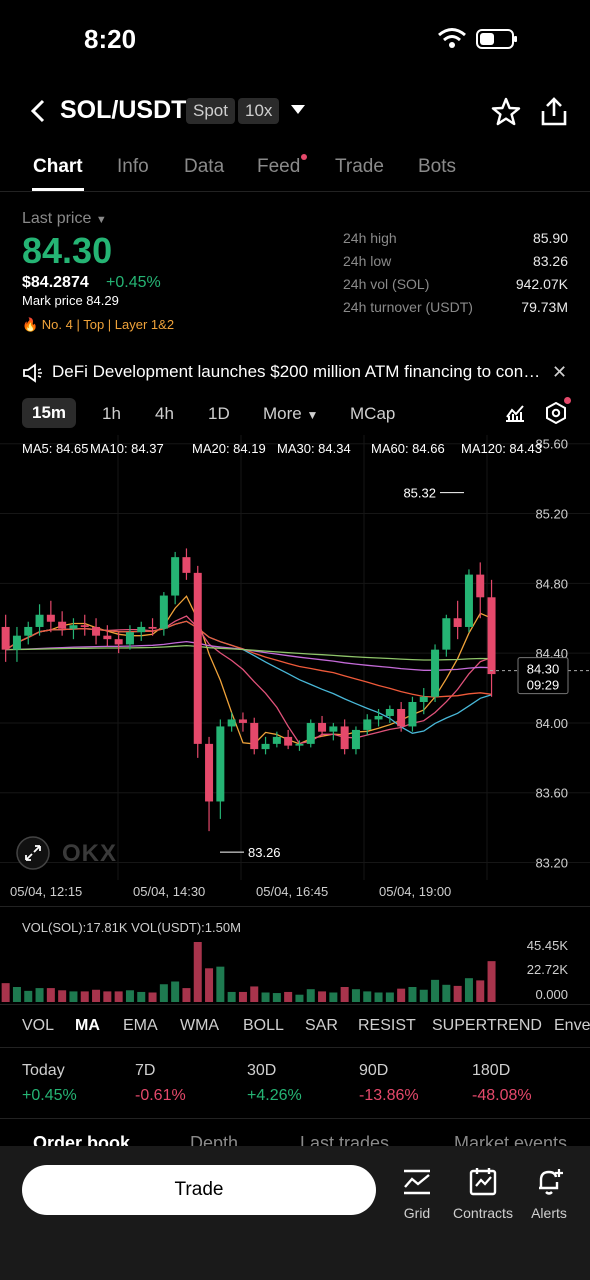  What do you see at coordinates (549, 1213) in the screenshot?
I see `alerts-label: Alerts` at bounding box center [549, 1213].